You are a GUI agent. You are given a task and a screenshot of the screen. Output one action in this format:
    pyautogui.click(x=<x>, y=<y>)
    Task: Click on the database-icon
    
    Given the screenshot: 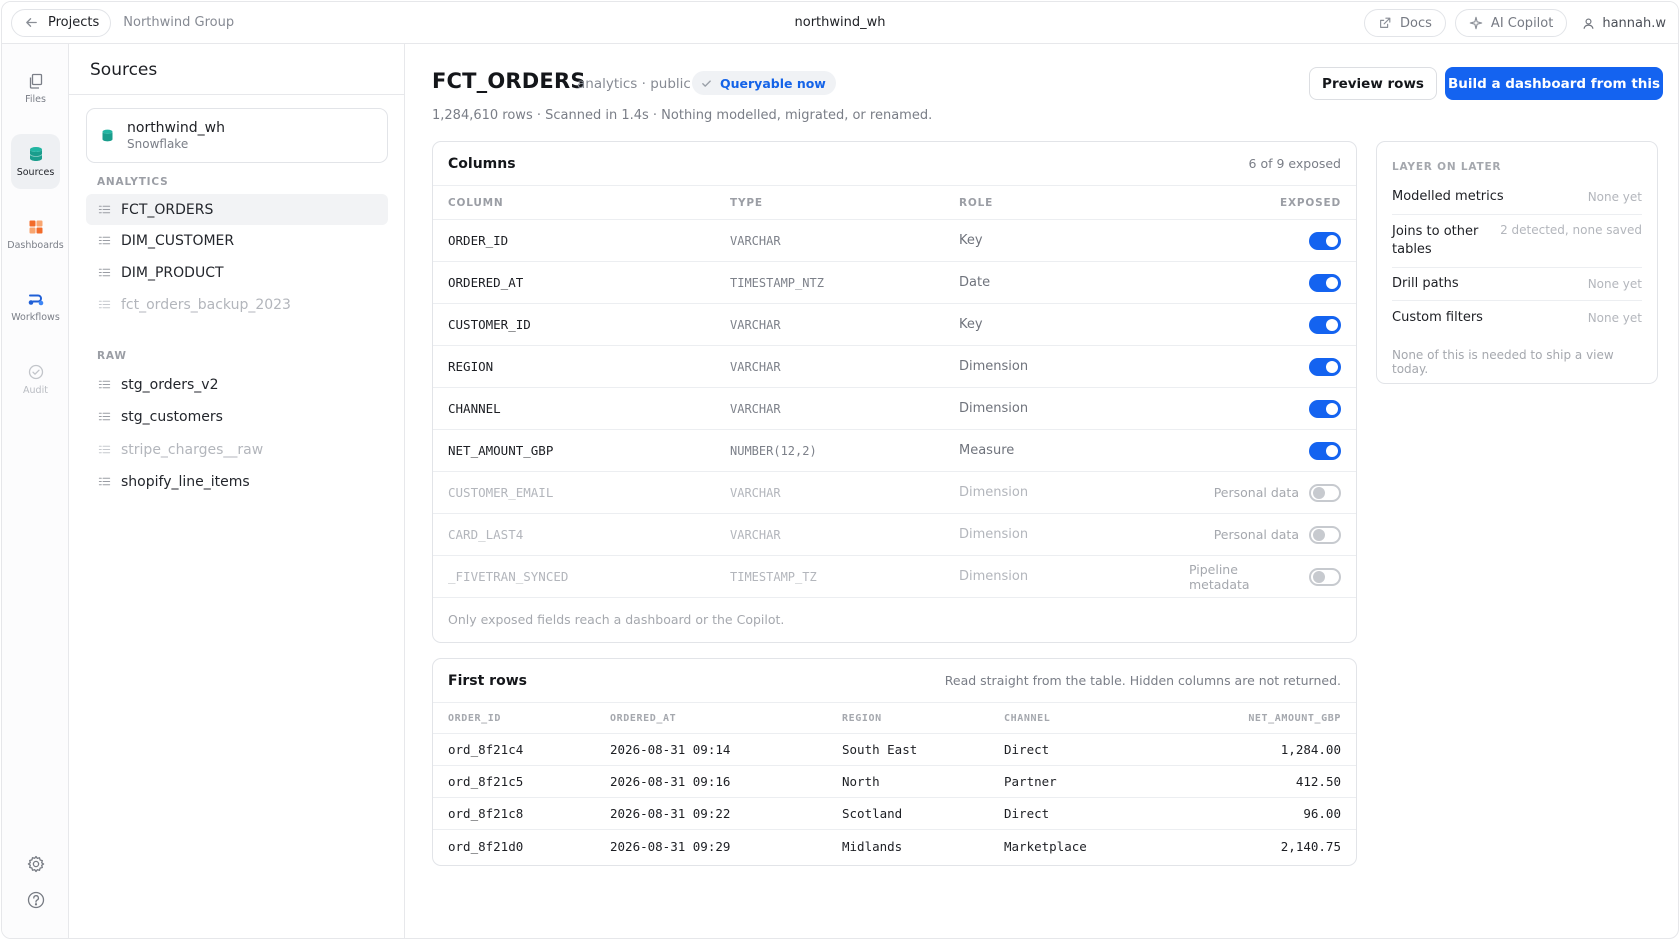 What is the action you would take?
    pyautogui.click(x=107, y=135)
    